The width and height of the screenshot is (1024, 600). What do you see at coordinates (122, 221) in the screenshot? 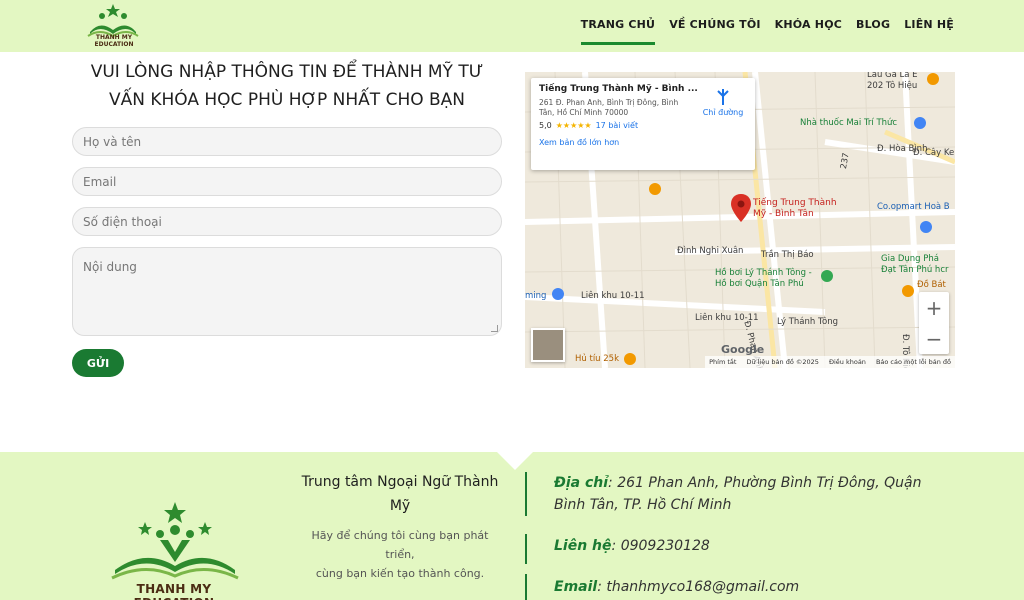
I see `phone-placeholder: Số điện thoại` at bounding box center [122, 221].